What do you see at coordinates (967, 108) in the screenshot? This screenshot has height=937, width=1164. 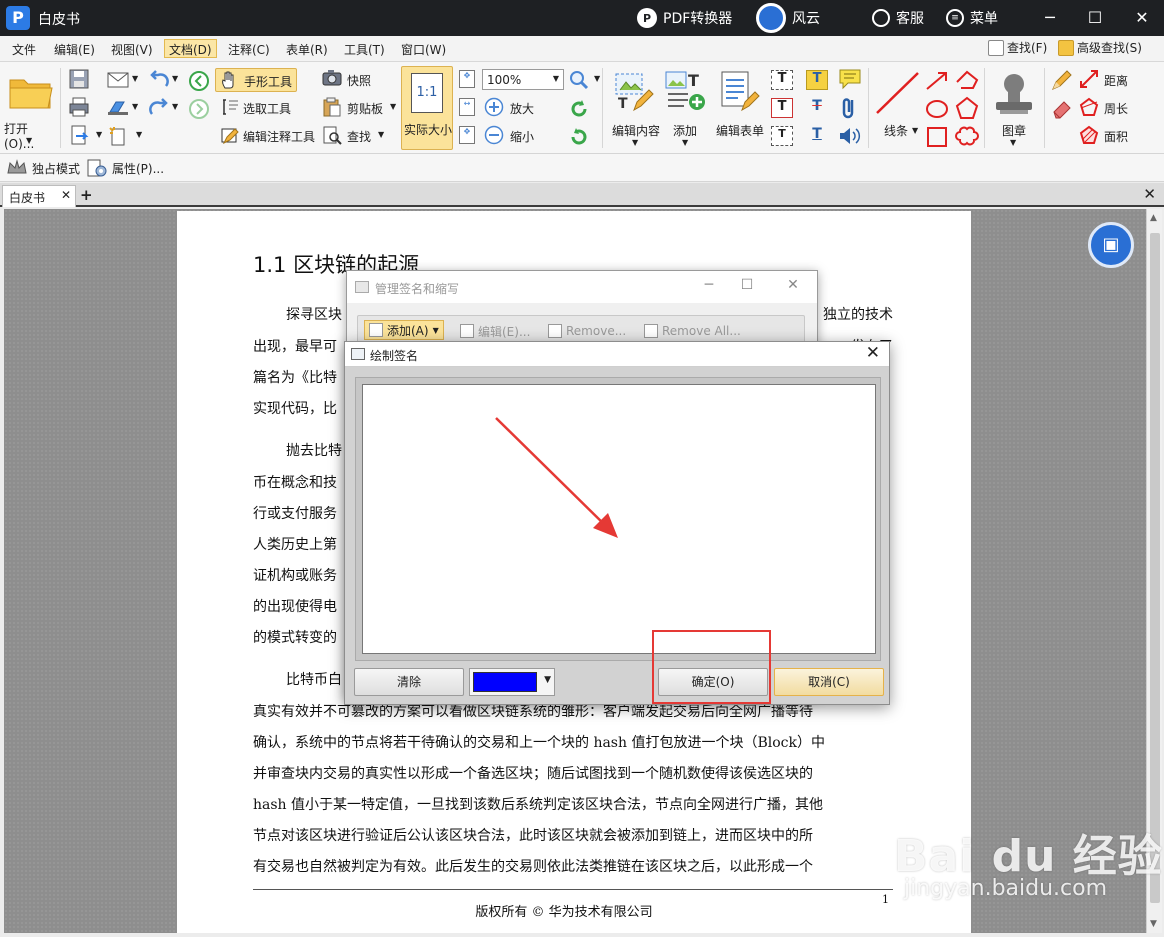 I see `polygon-shape-icon` at bounding box center [967, 108].